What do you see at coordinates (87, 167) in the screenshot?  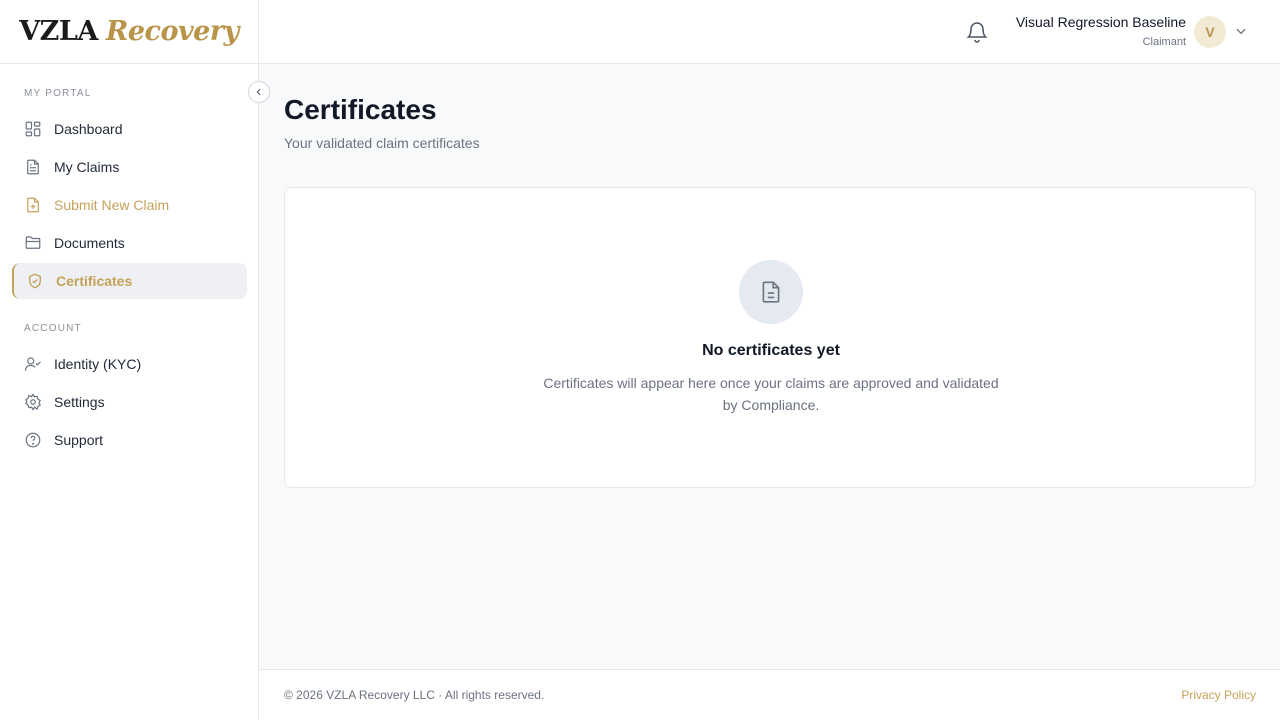 I see `sidebar-item-label: My Claims` at bounding box center [87, 167].